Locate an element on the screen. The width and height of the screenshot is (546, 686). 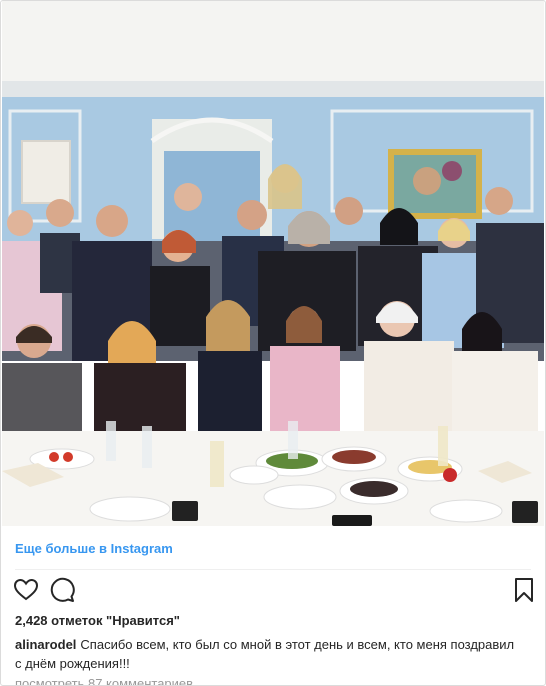
comment-icon is located at coordinates (62, 590).